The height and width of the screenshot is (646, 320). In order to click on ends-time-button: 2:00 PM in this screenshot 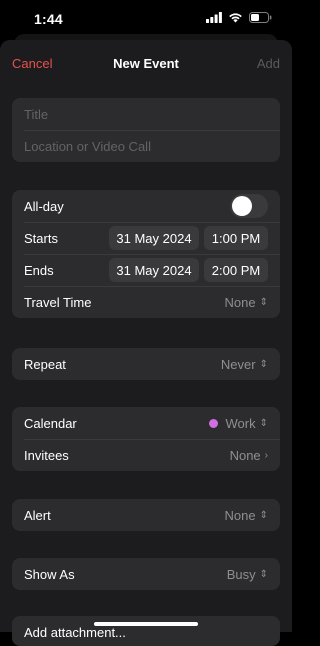, I will do `click(236, 270)`.